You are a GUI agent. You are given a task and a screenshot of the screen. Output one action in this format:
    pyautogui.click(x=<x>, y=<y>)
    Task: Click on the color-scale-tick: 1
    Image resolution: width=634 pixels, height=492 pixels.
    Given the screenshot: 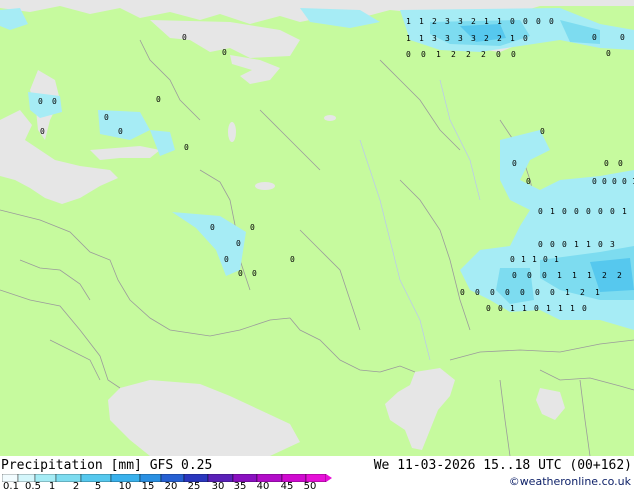 What is the action you would take?
    pyautogui.click(x=52, y=486)
    